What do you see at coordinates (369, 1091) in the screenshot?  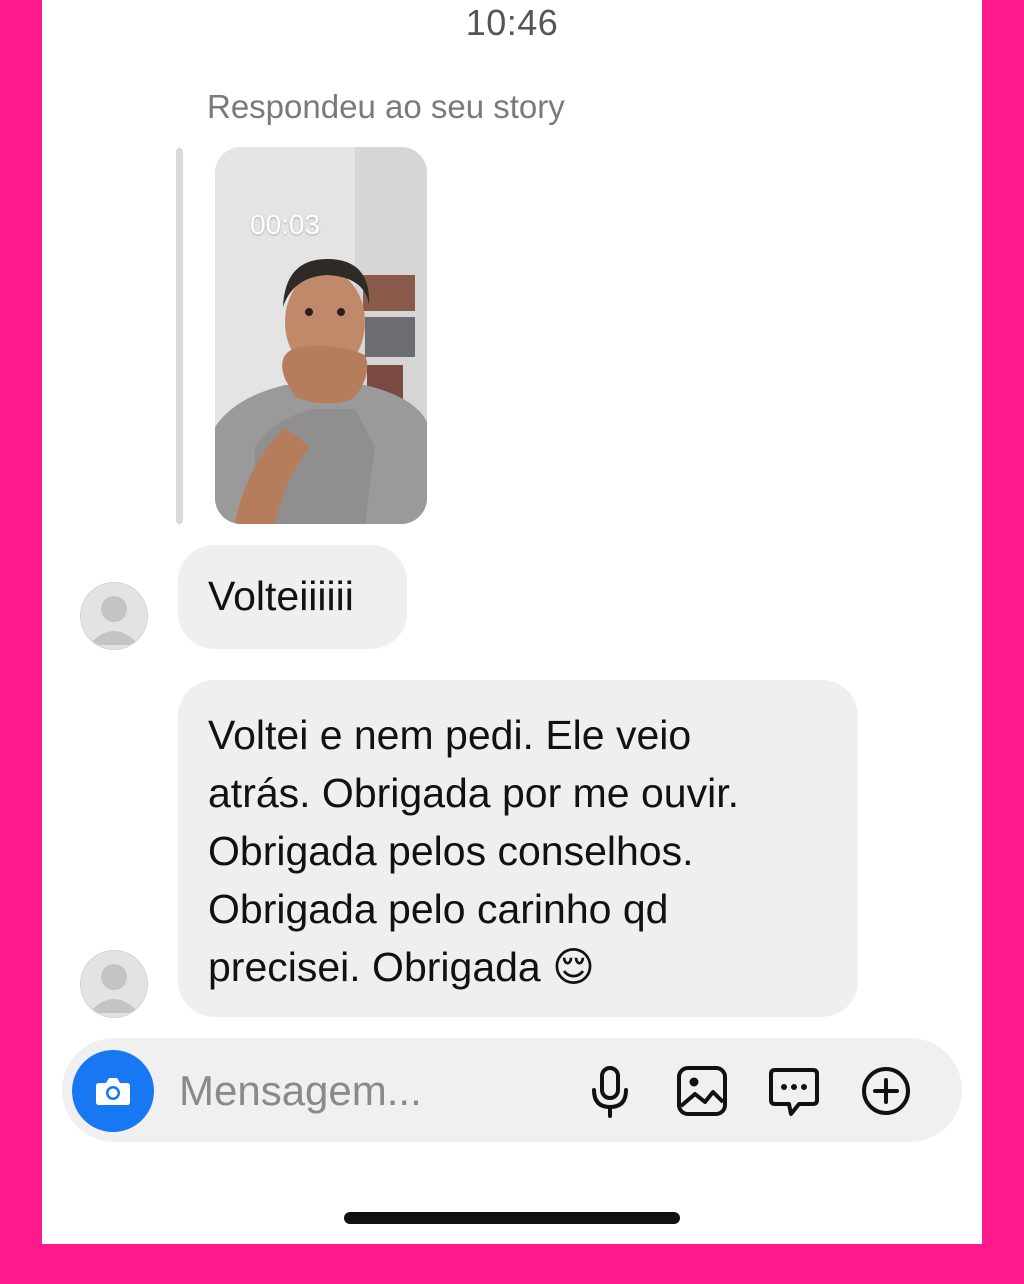 I see `message-input` at bounding box center [369, 1091].